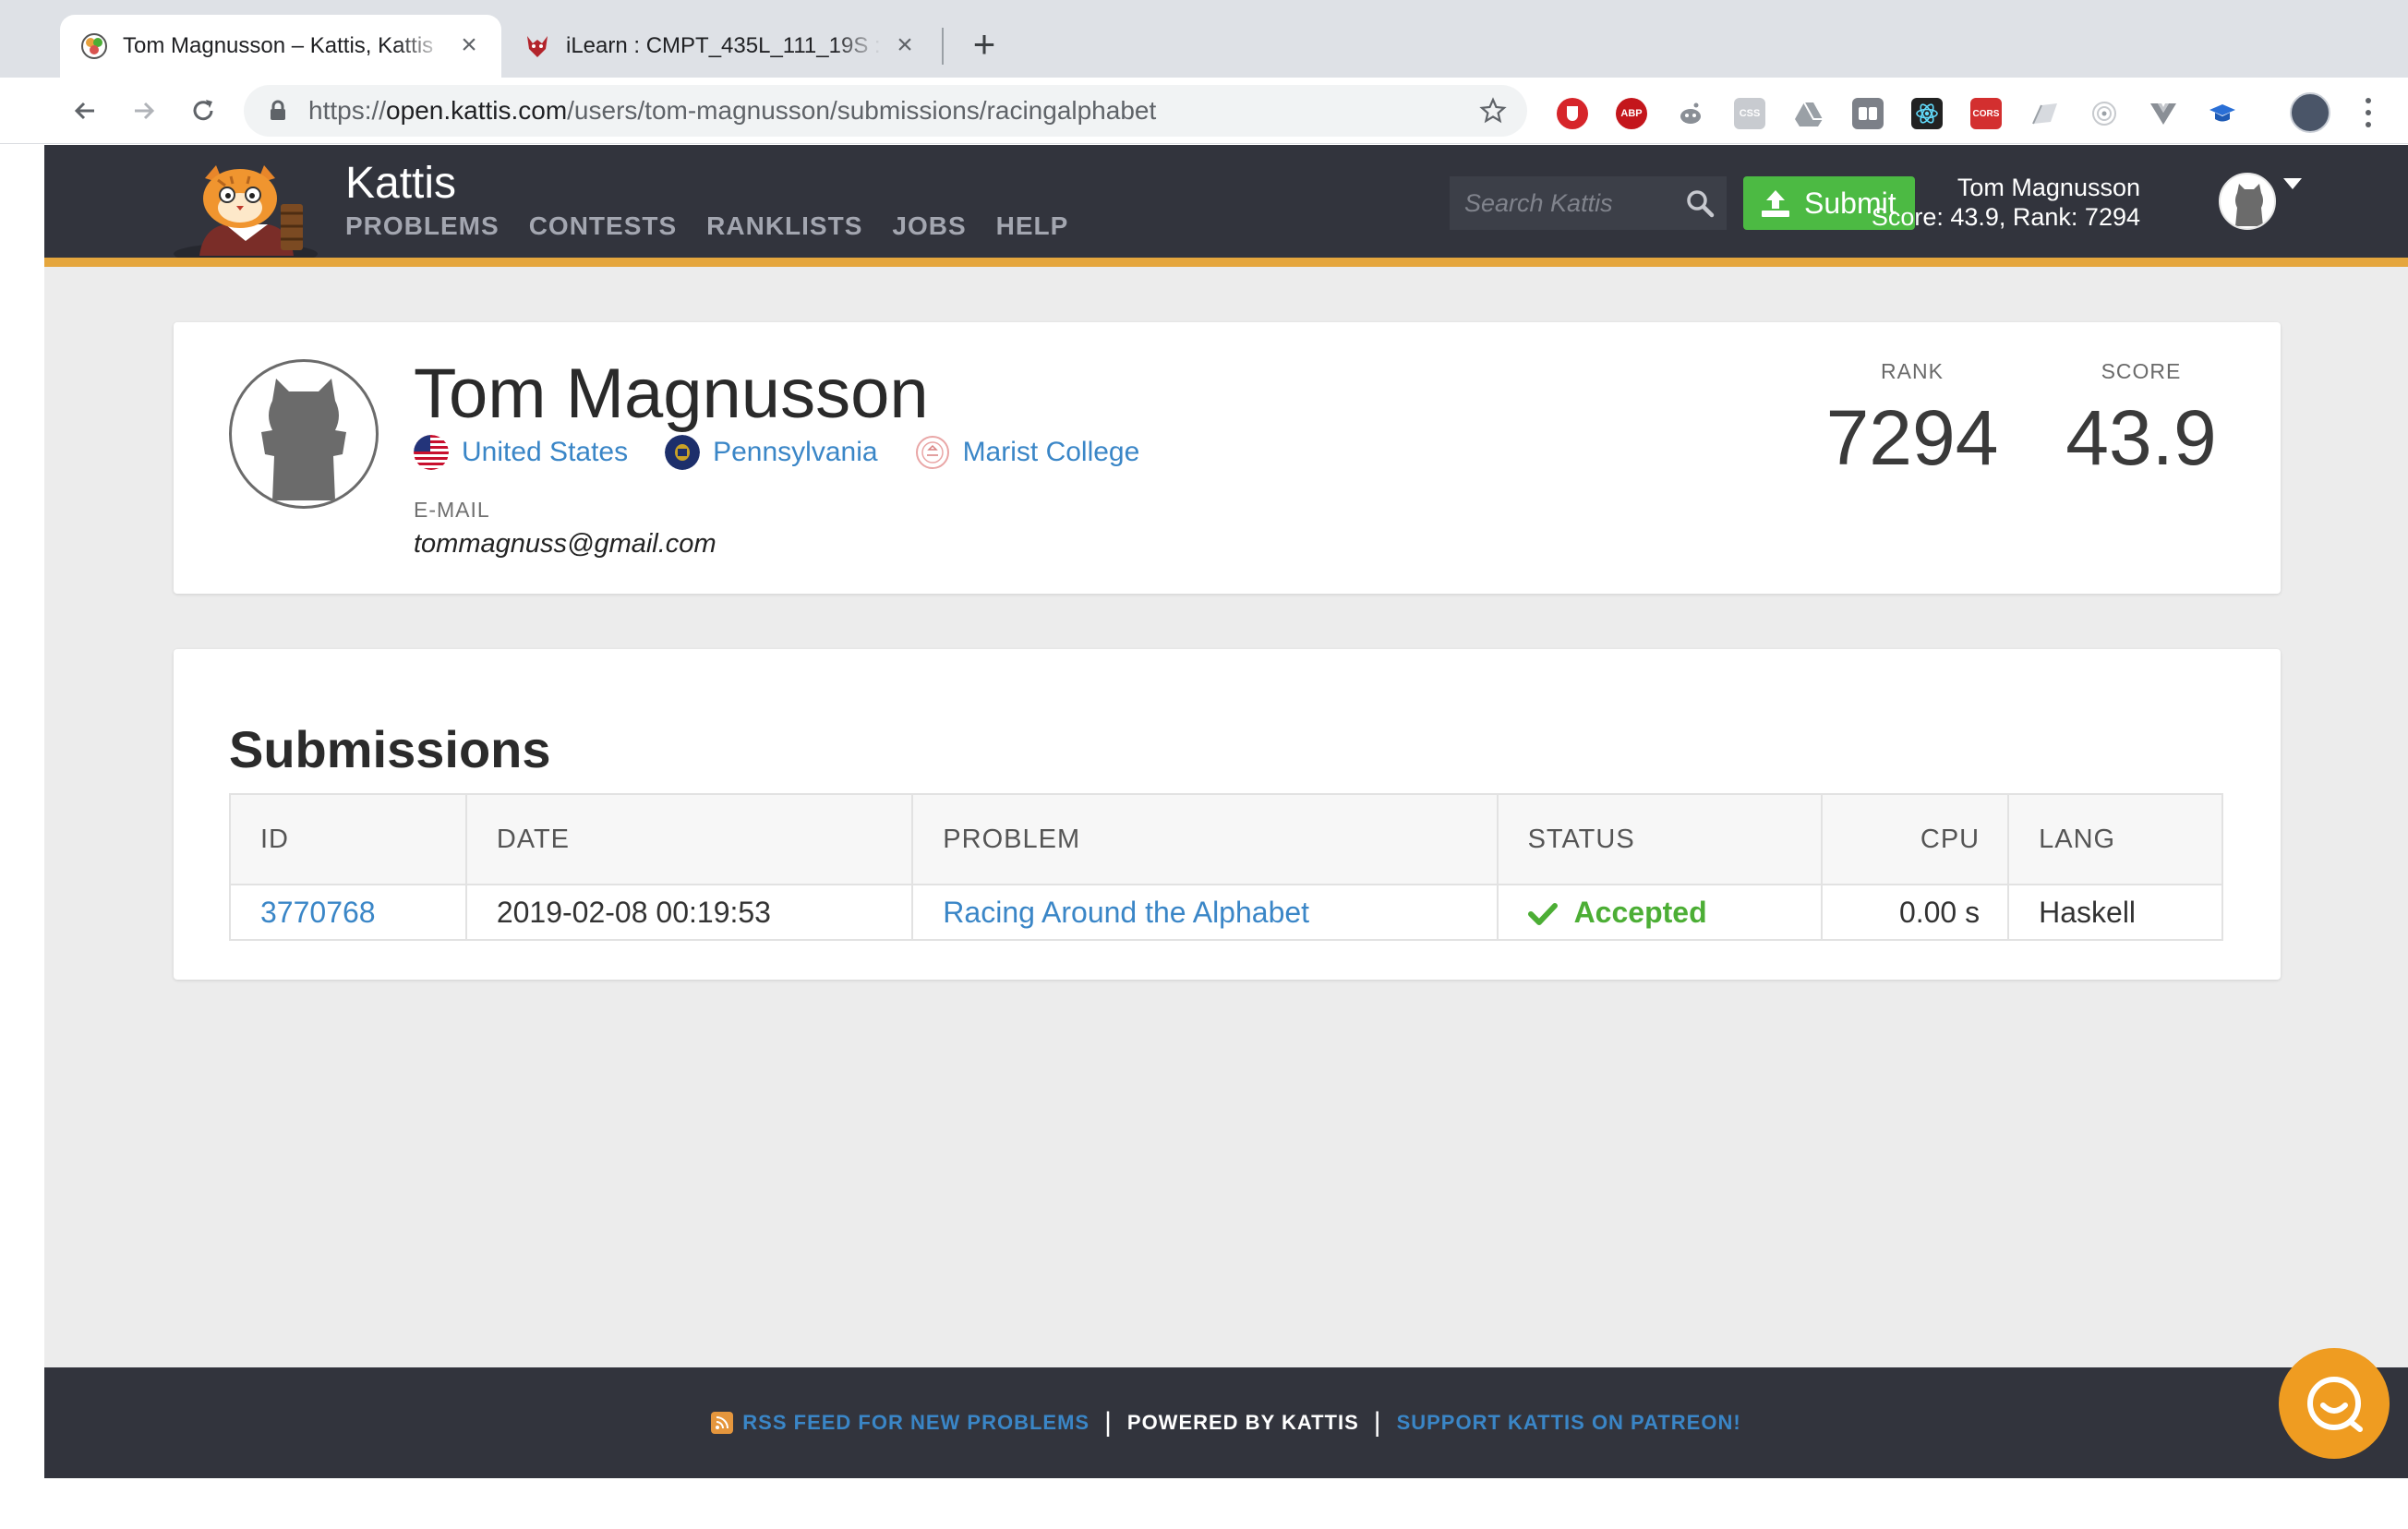 The width and height of the screenshot is (2408, 1529). Describe the element at coordinates (1927, 114) in the screenshot. I see `react-devtools-icon` at that location.